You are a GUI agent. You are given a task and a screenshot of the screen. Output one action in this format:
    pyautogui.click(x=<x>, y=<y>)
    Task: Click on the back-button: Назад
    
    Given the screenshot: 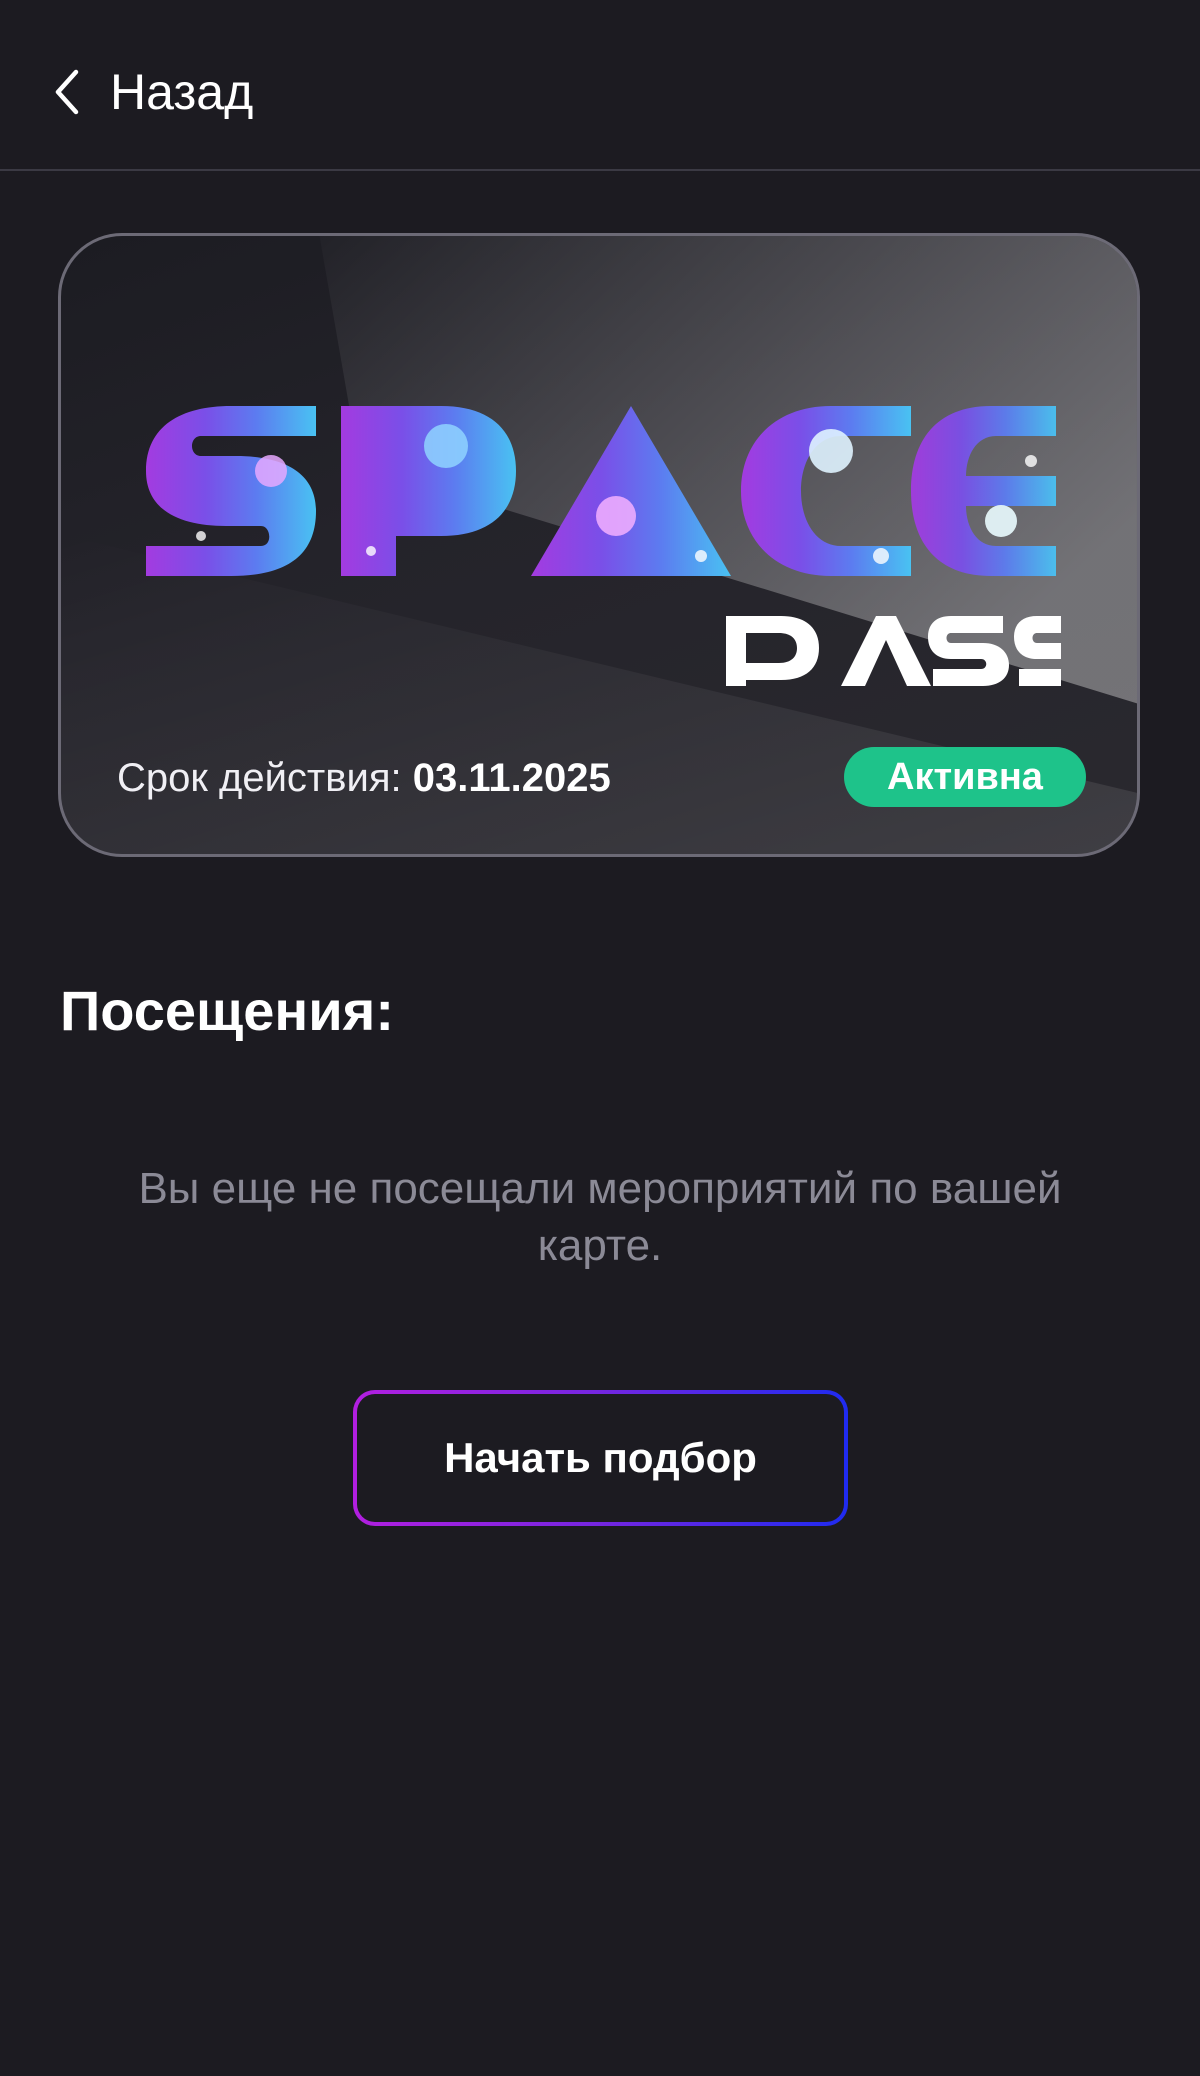 What is the action you would take?
    pyautogui.click(x=152, y=92)
    